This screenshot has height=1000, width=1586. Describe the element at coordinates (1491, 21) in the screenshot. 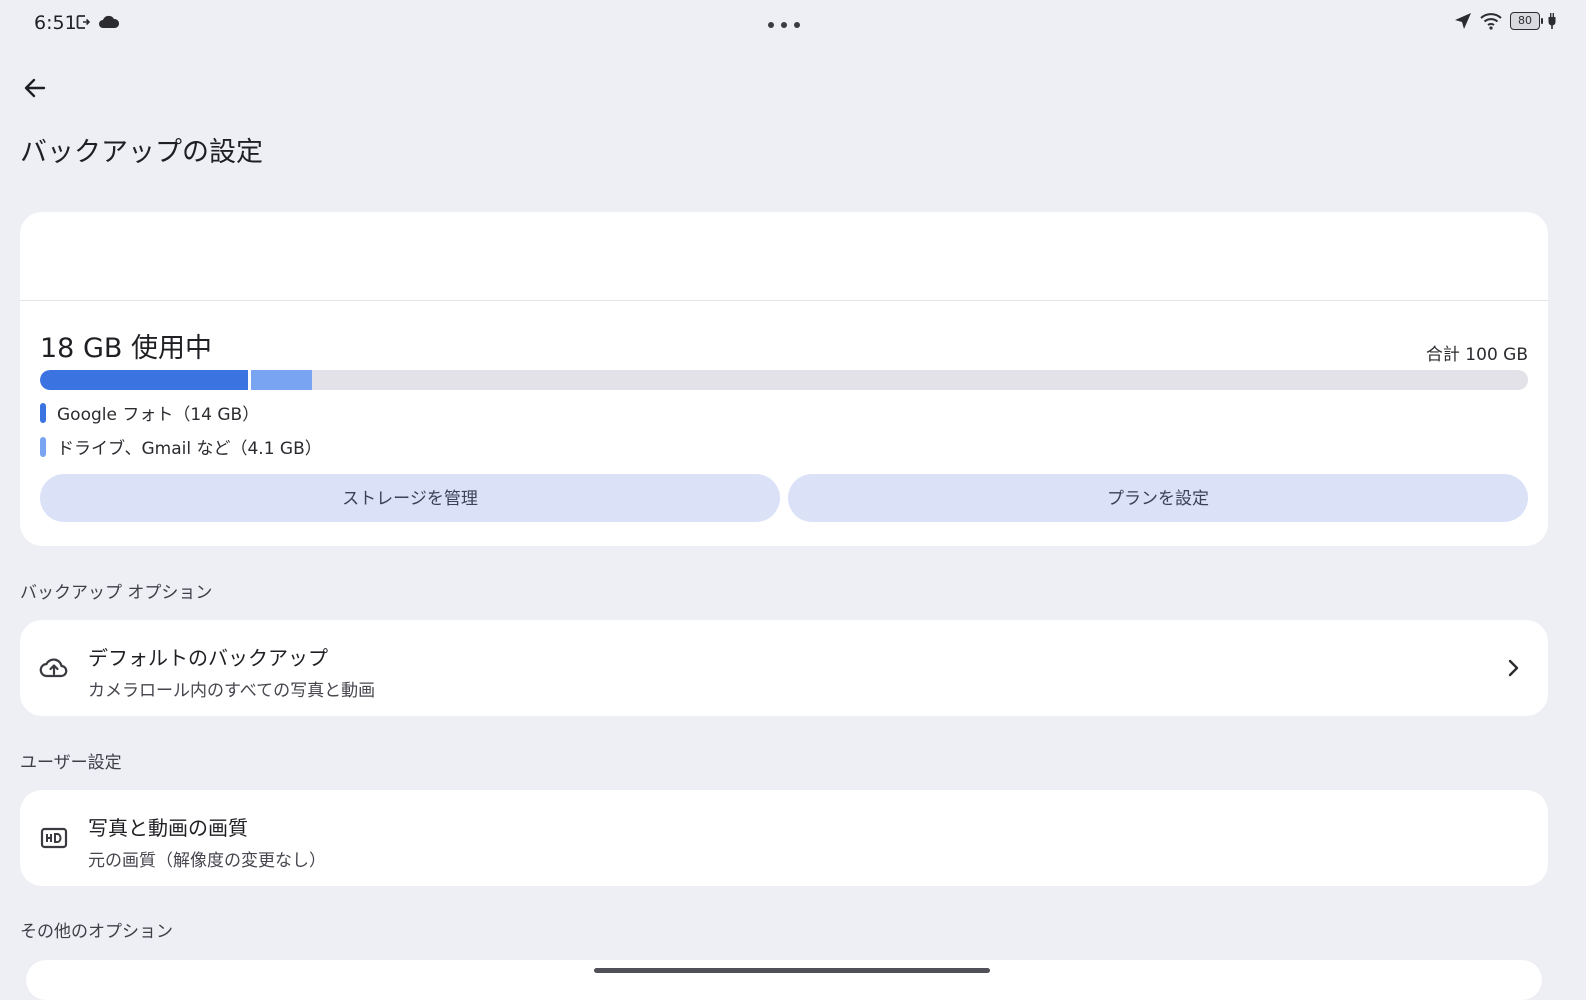

I see `wifi-icon` at that location.